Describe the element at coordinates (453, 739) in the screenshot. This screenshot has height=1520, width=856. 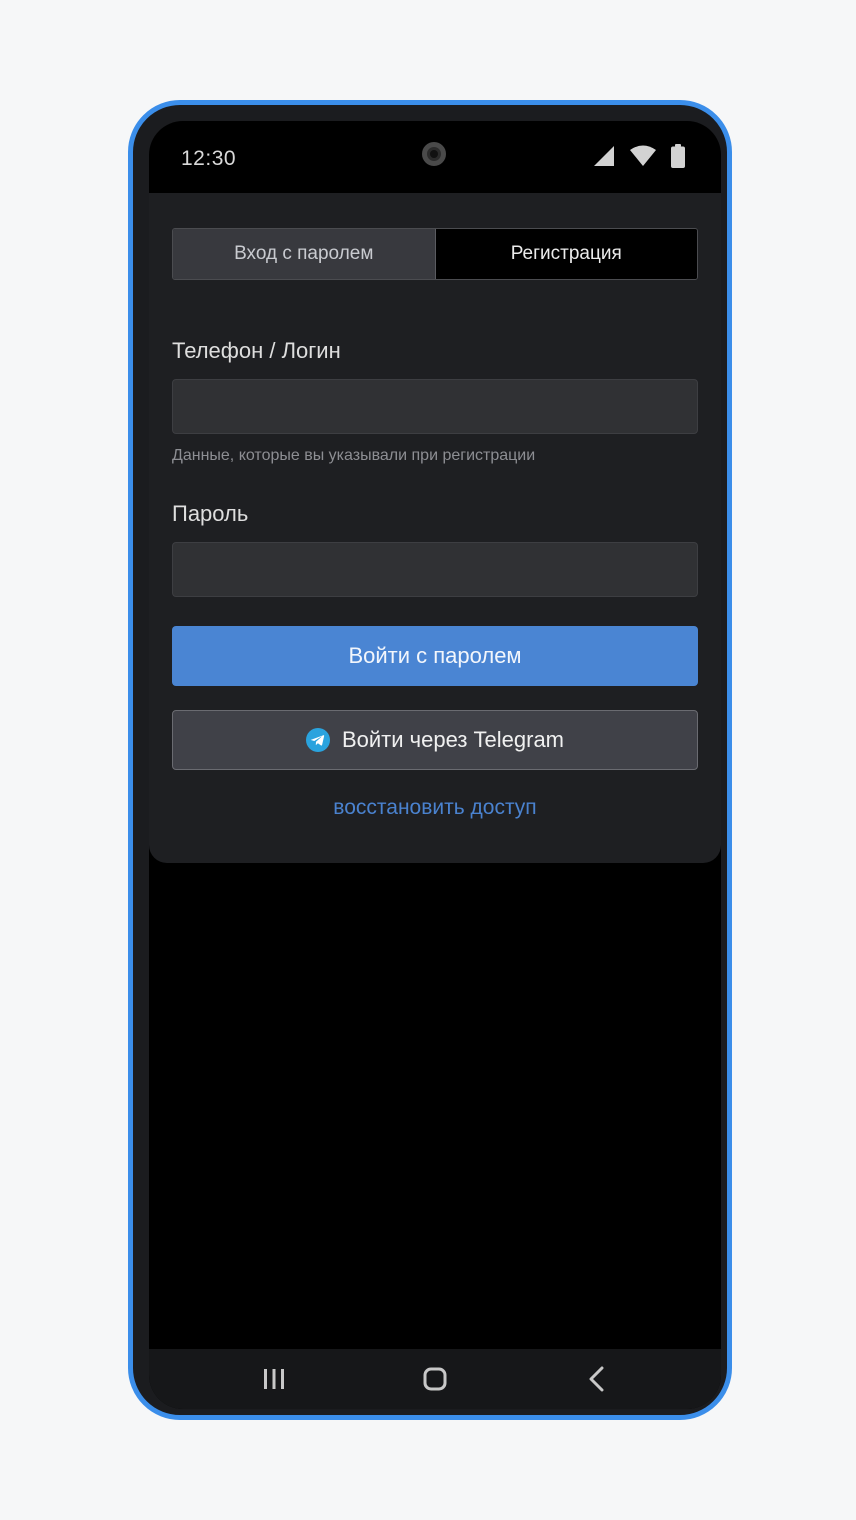
I see `login-with-telegram-label: Войти через Telegram` at that location.